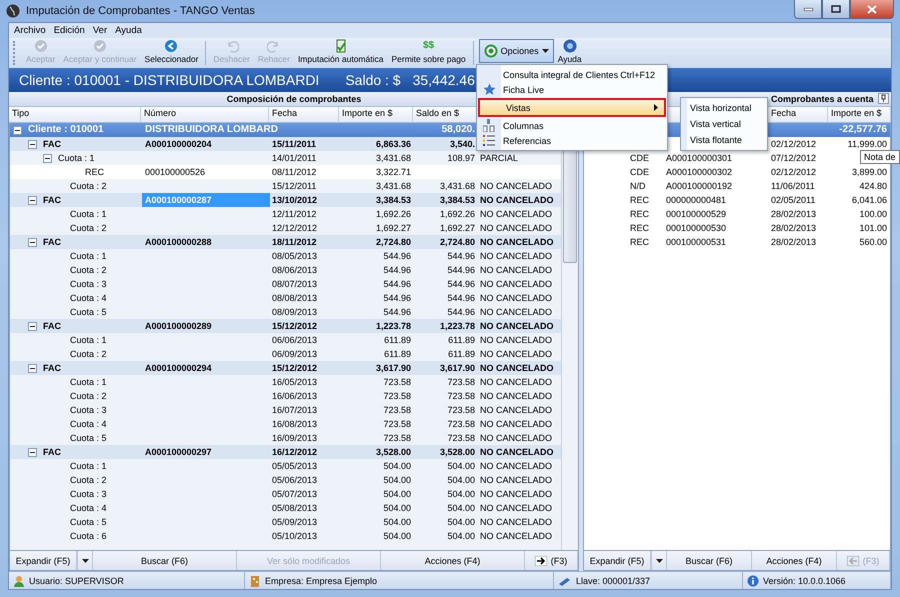 The width and height of the screenshot is (900, 597). What do you see at coordinates (294, 214) in the screenshot?
I see `table-cell-text: 12/11/2012` at bounding box center [294, 214].